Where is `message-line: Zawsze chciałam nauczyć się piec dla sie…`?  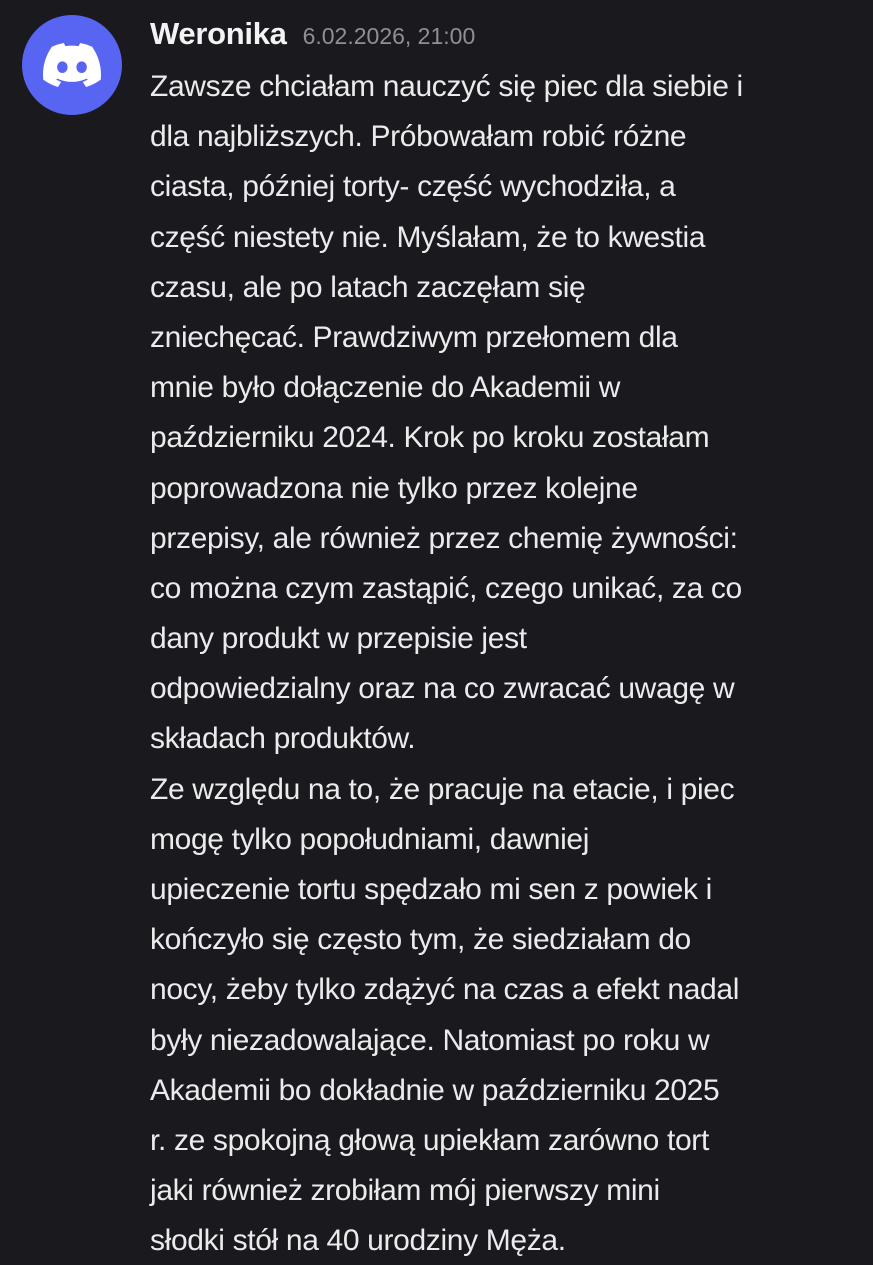
message-line: Zawsze chciałam nauczyć się piec dla sie… is located at coordinates (446, 86).